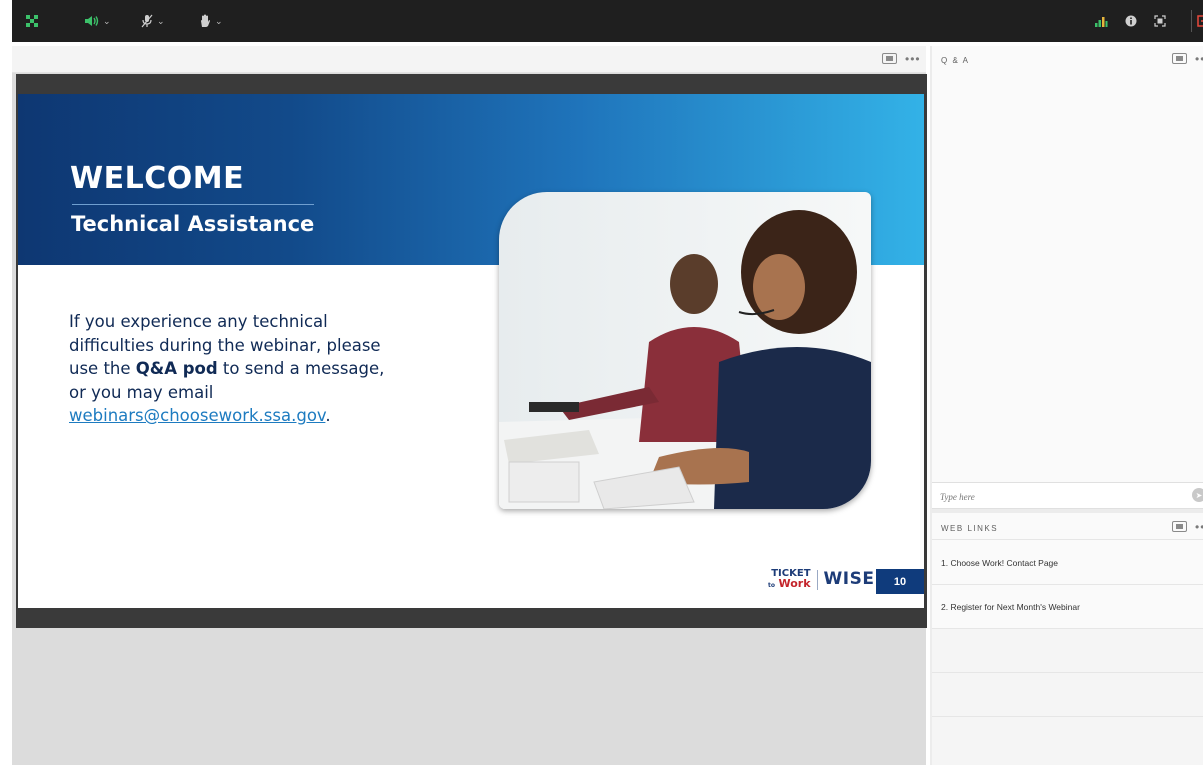 The image size is (1203, 765). I want to click on qa-message-input, so click(1055, 497).